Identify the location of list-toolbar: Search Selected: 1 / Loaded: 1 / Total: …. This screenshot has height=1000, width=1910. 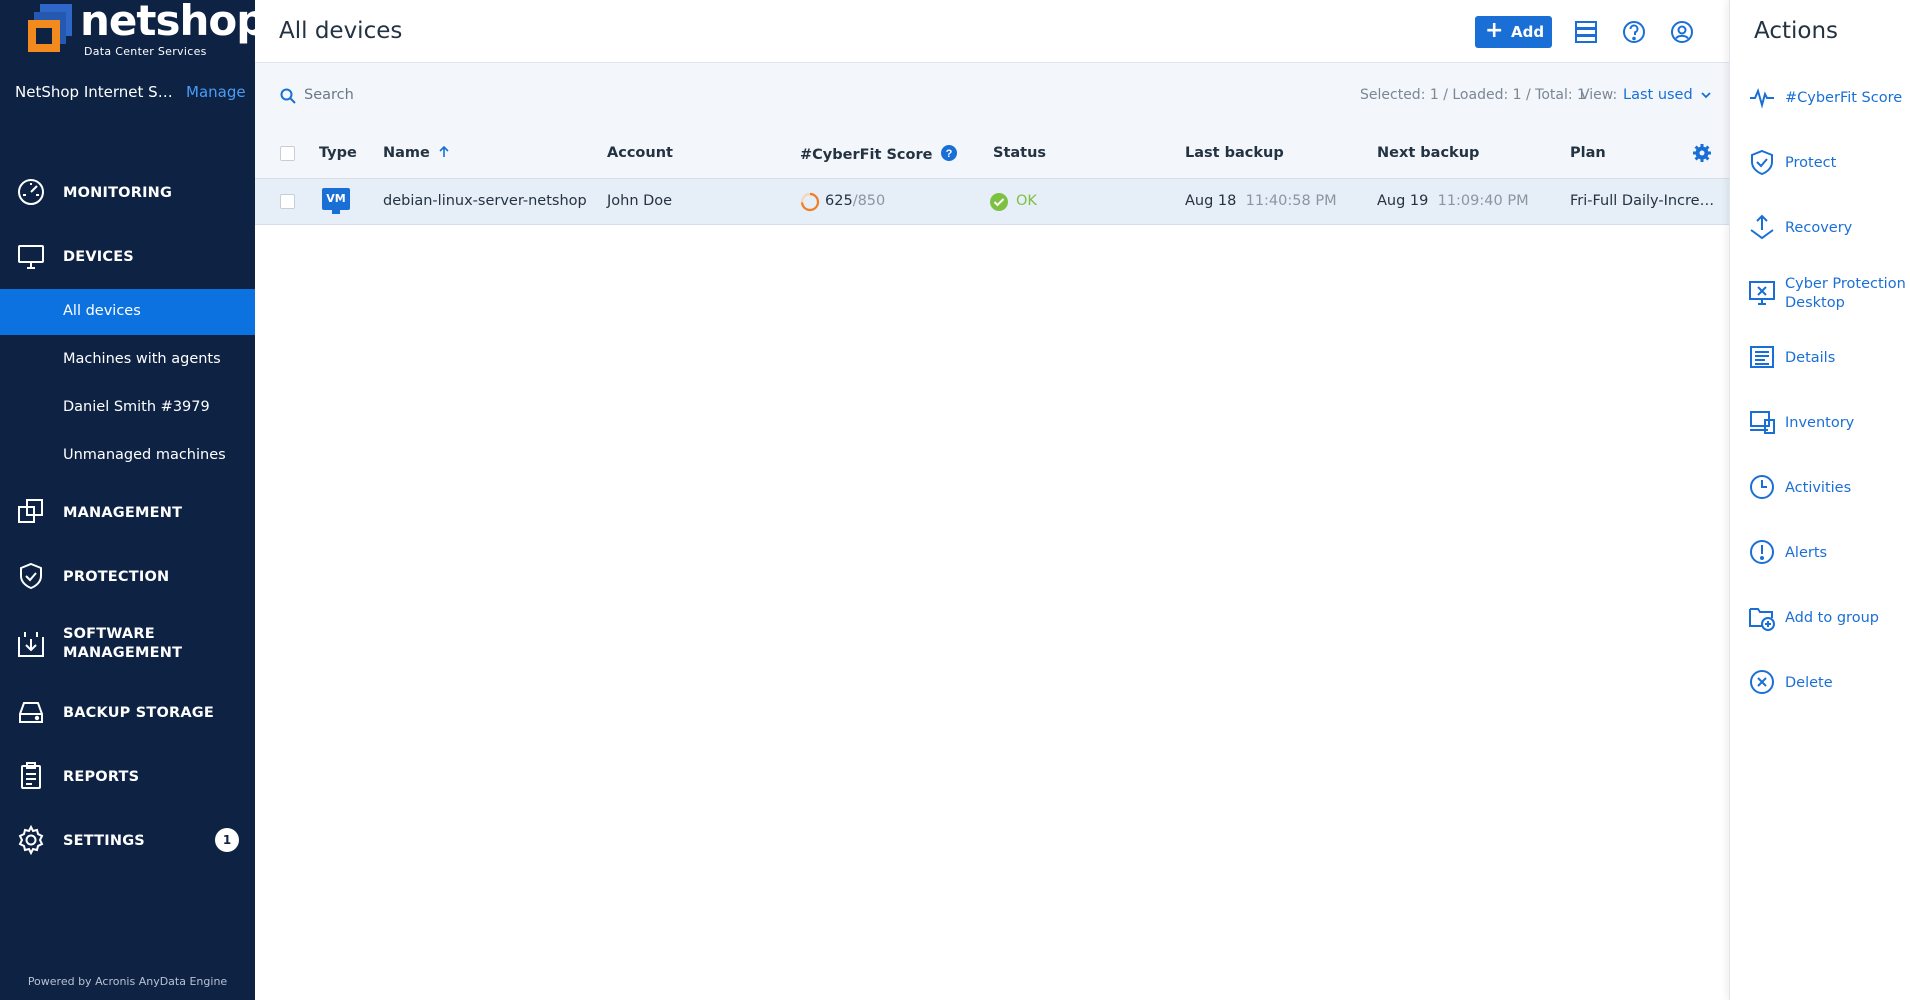
(992, 96).